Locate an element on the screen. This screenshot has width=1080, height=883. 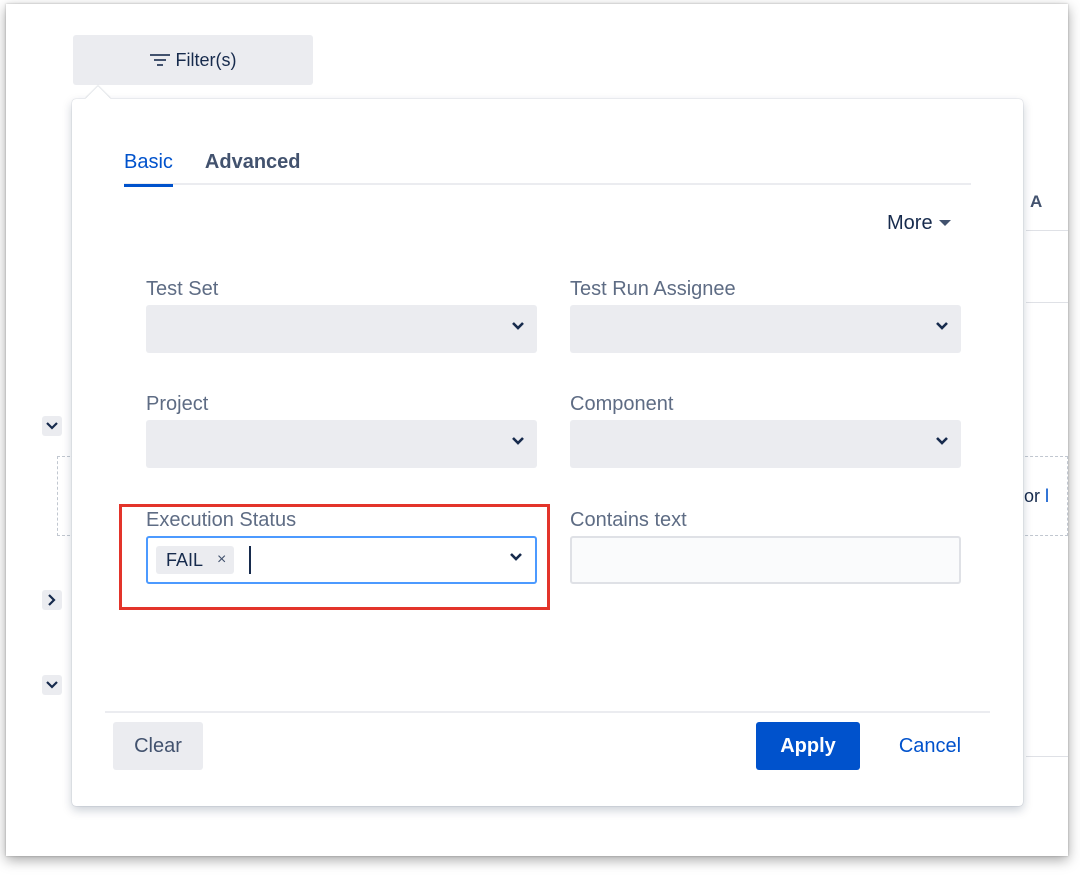
more-label: More is located at coordinates (910, 223).